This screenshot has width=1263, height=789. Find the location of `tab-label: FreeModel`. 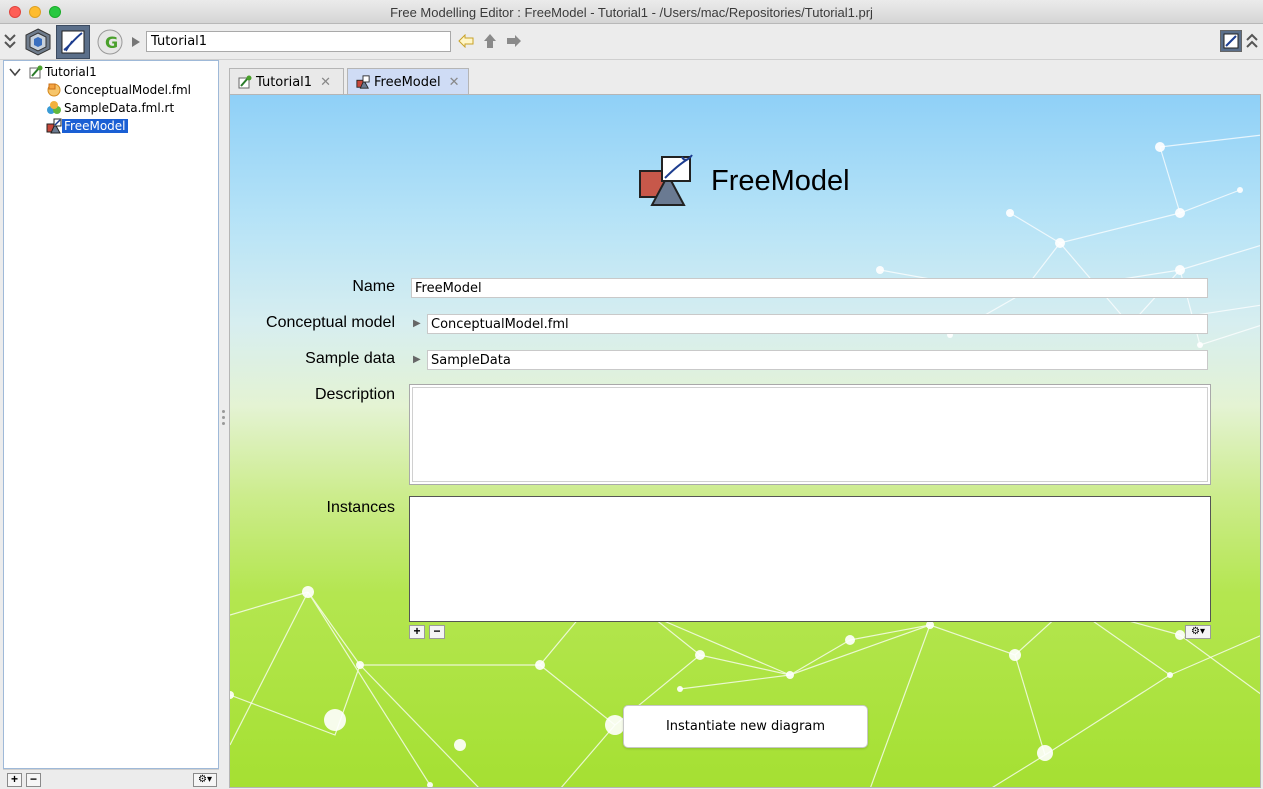

tab-label: FreeModel is located at coordinates (407, 82).